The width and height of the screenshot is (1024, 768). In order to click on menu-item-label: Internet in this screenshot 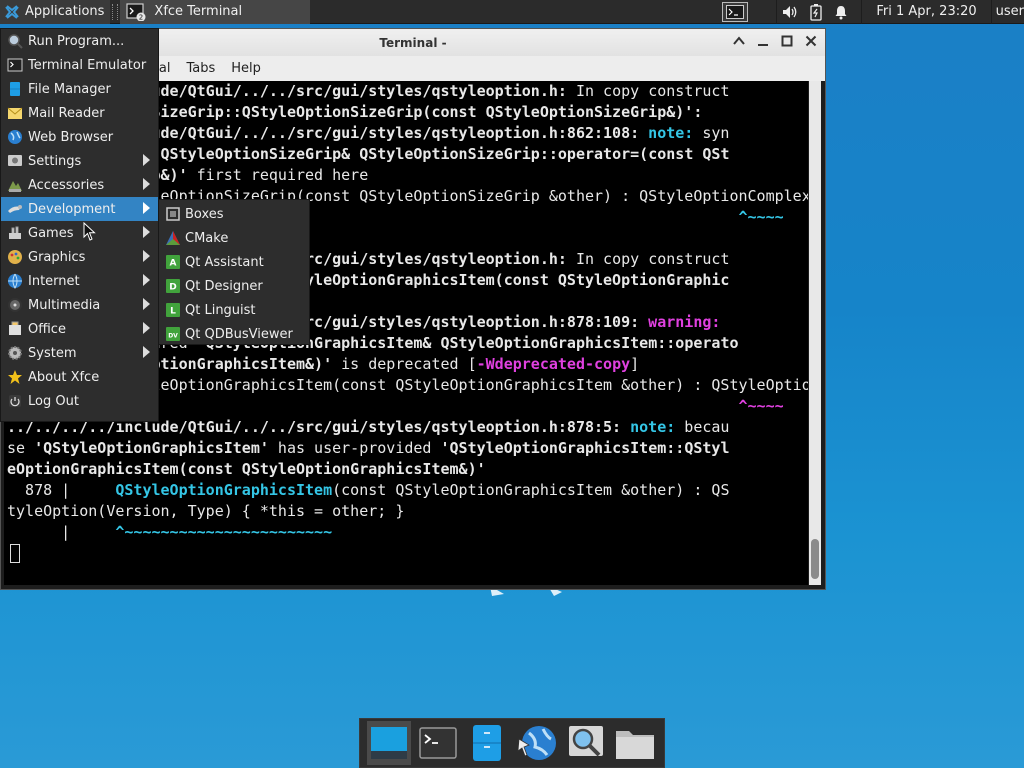, I will do `click(54, 281)`.